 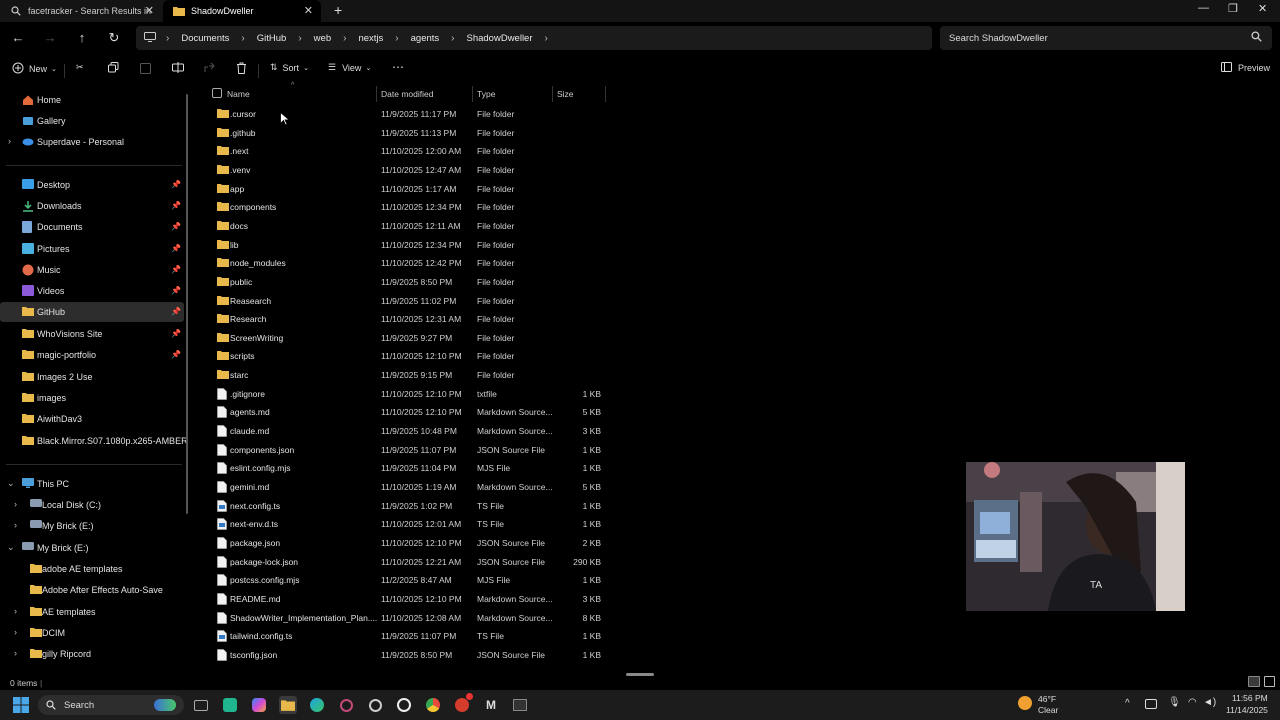 What do you see at coordinates (92, 312) in the screenshot?
I see `sidebar-item-github: GitHub 📌` at bounding box center [92, 312].